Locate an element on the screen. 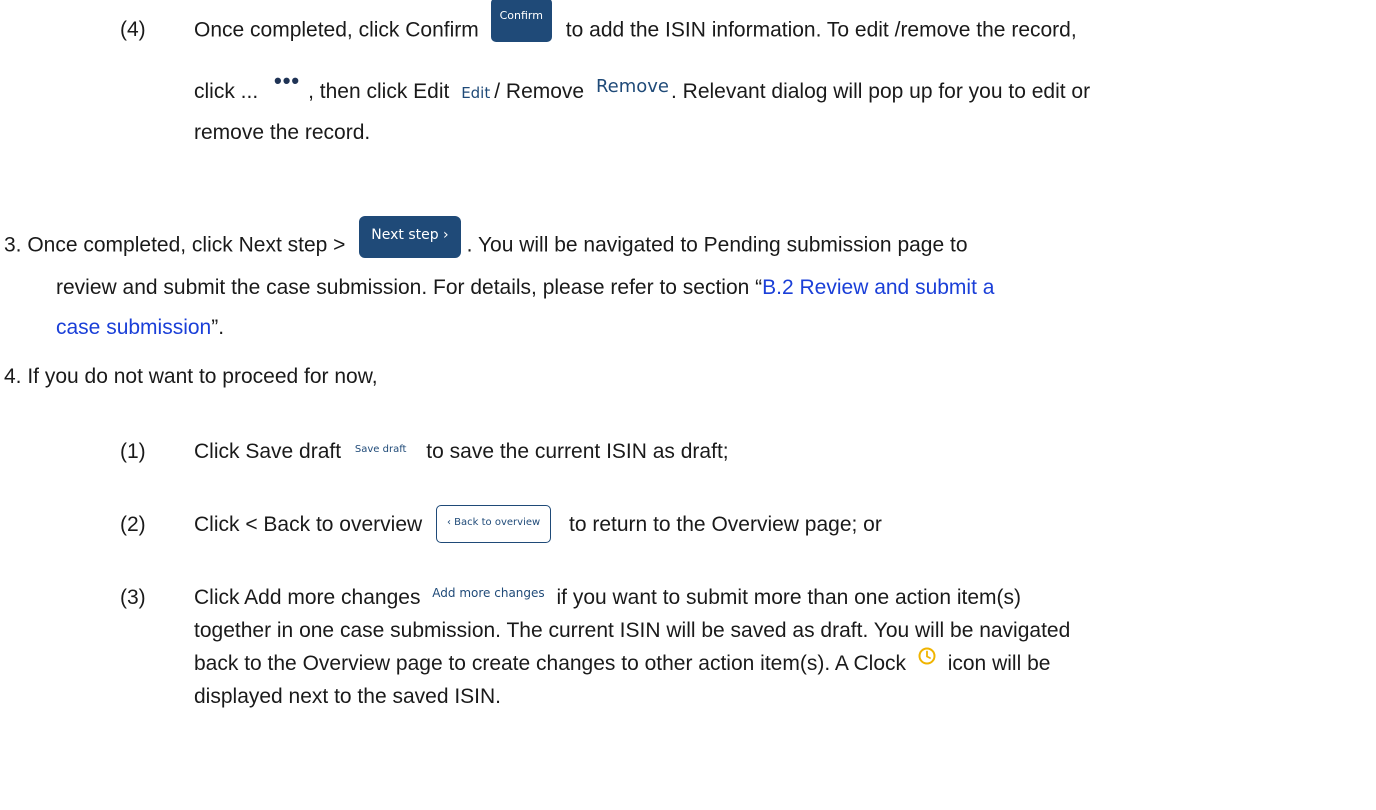 The width and height of the screenshot is (1376, 810). back-to-overview-button: ‹ Back to overview is located at coordinates (494, 524).